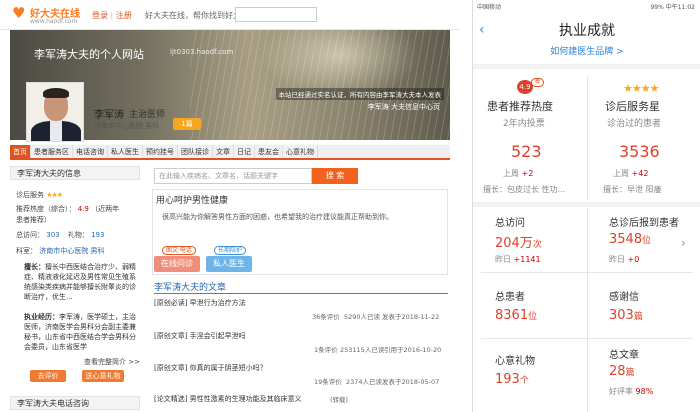  I want to click on rating-stars-icon: ★★★, so click(54, 195).